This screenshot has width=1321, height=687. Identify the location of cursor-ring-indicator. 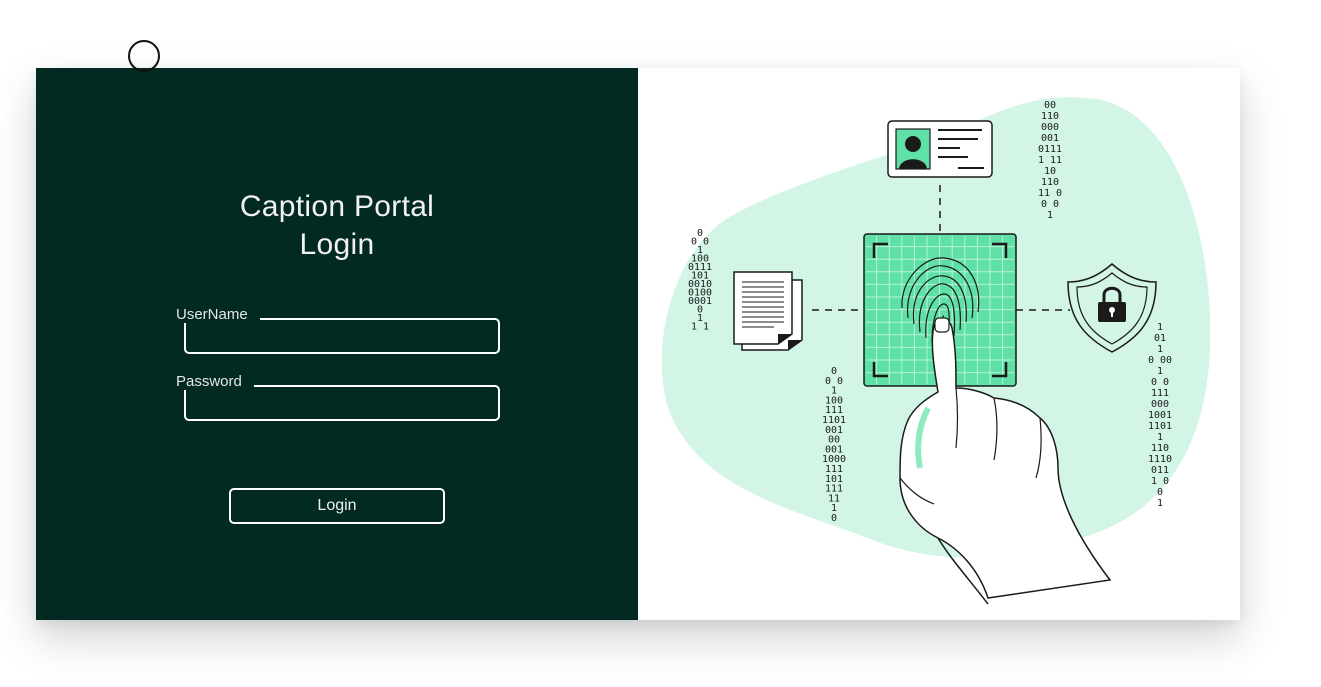
(144, 56).